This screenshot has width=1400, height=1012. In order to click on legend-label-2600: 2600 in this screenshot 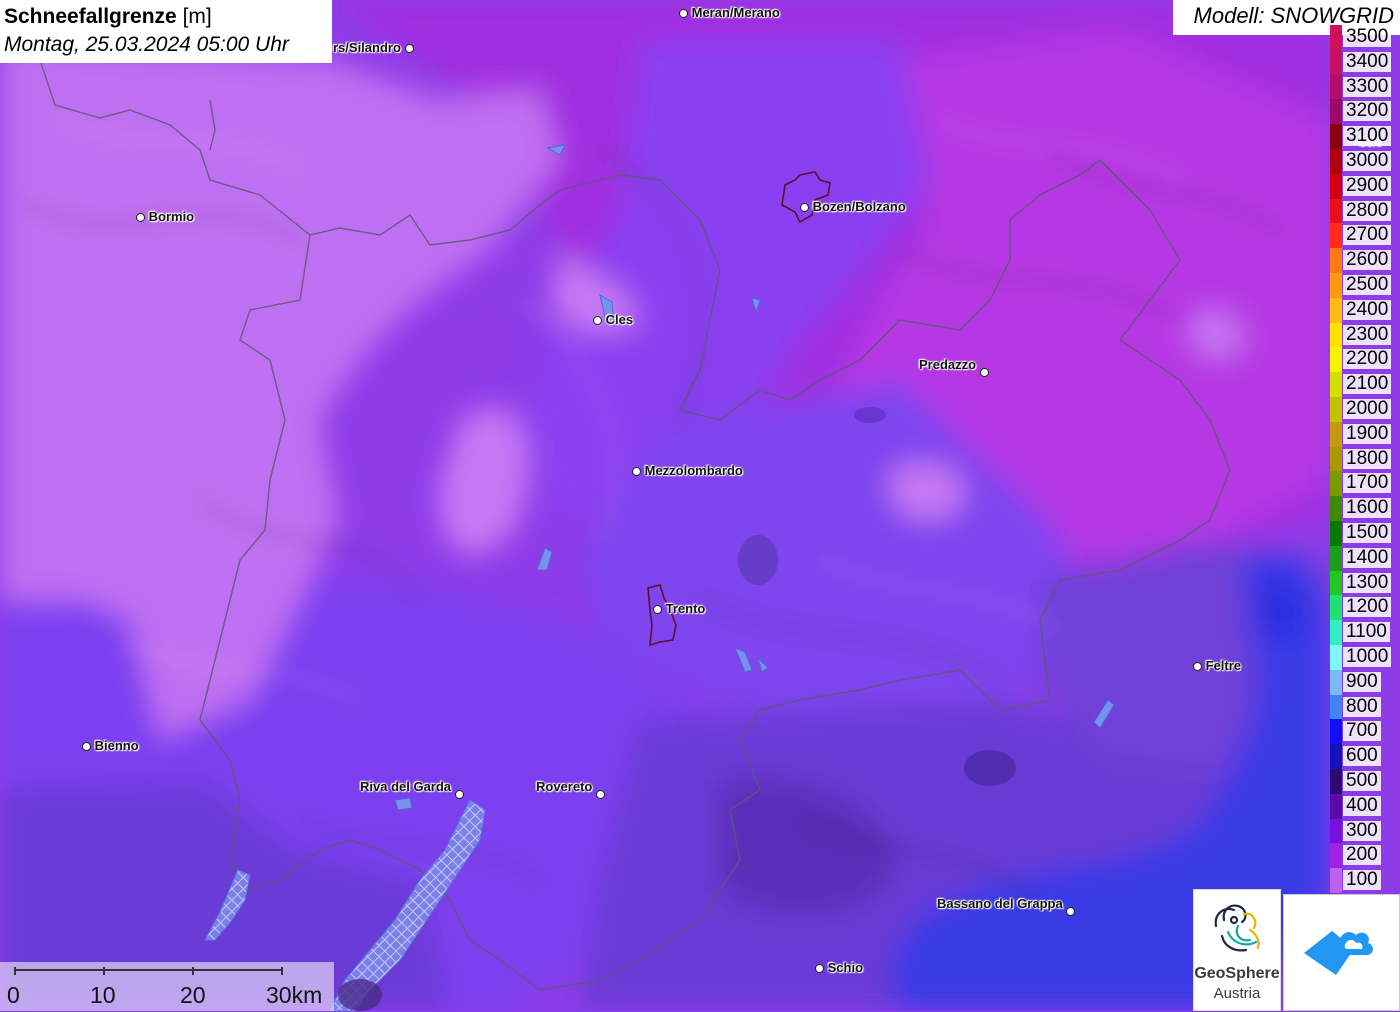, I will do `click(1367, 260)`.